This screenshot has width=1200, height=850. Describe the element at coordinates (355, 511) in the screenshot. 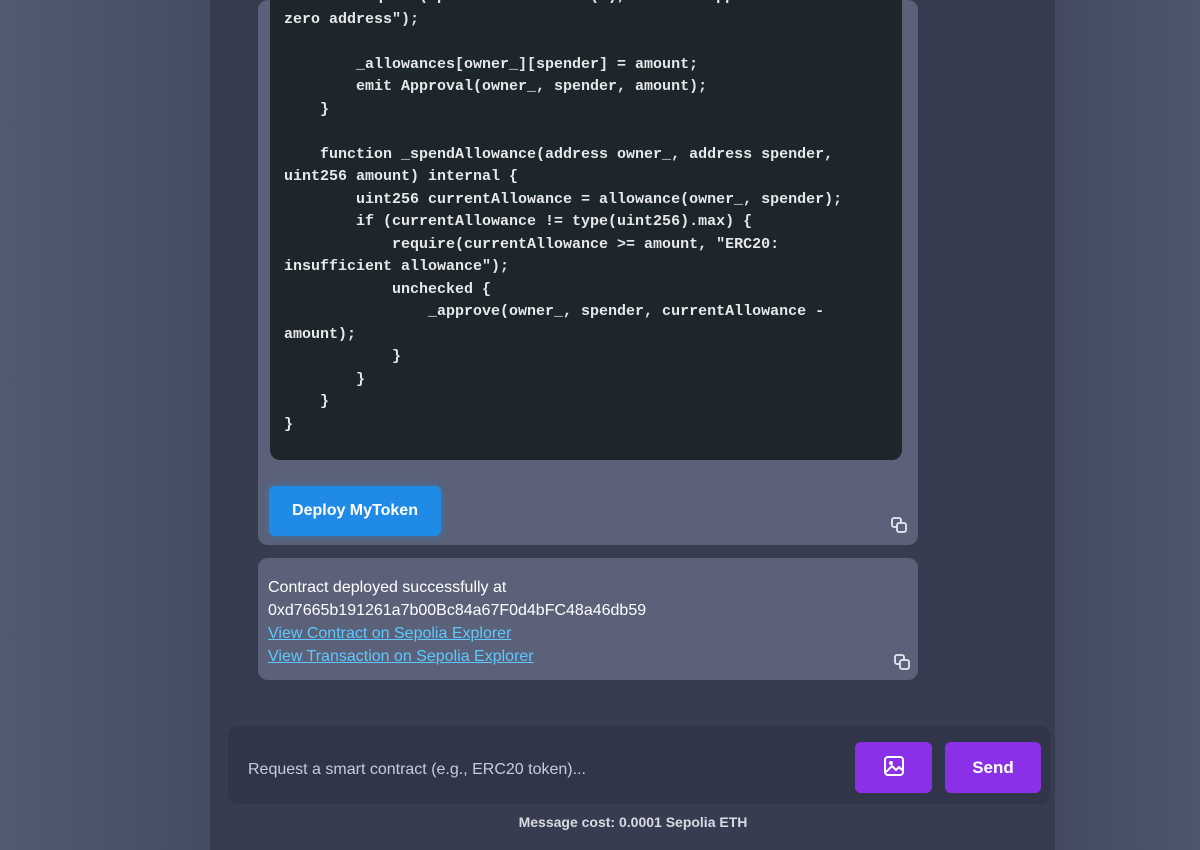

I see `deploy-button: Deploy MyToken` at that location.